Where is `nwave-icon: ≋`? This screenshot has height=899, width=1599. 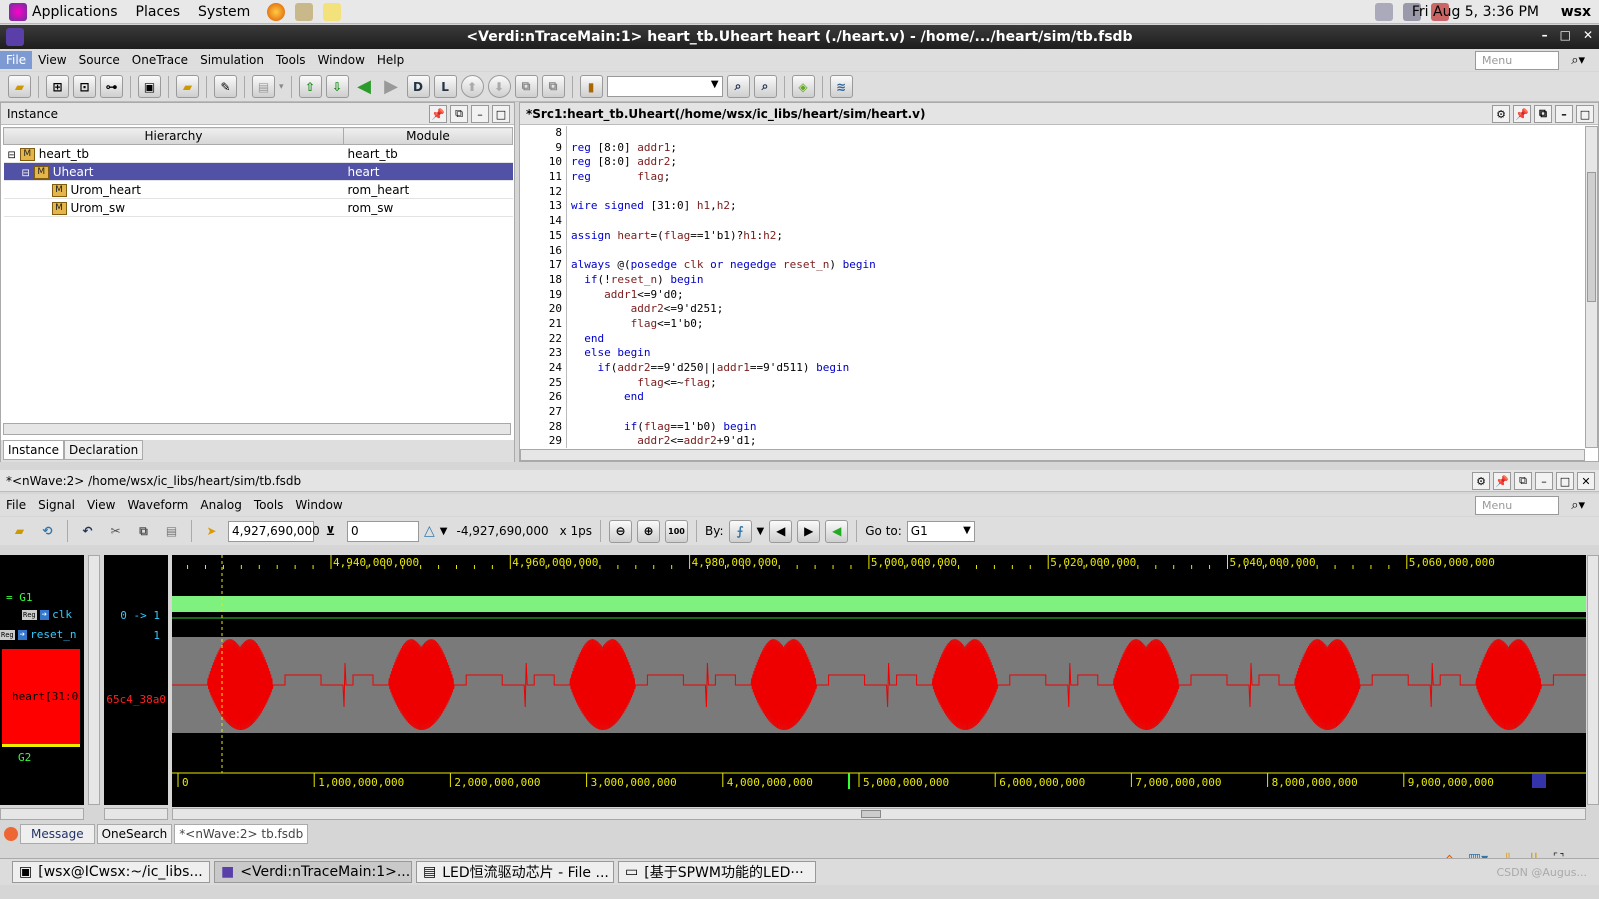
nwave-icon: ≋ is located at coordinates (841, 86).